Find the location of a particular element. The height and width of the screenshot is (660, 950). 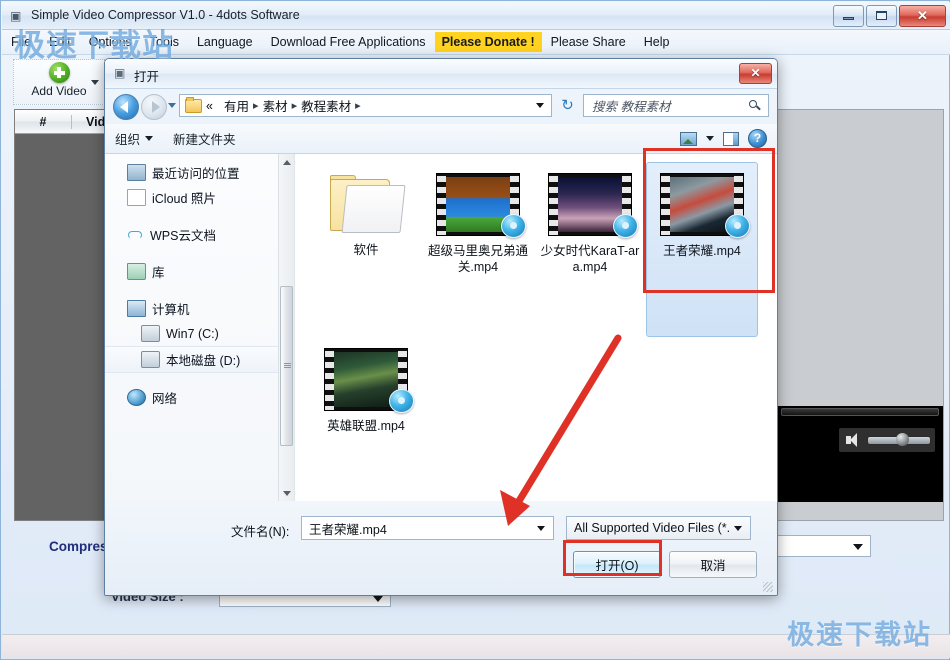

file-item-video: 英雄联盟.mp4 is located at coordinates (366, 424).